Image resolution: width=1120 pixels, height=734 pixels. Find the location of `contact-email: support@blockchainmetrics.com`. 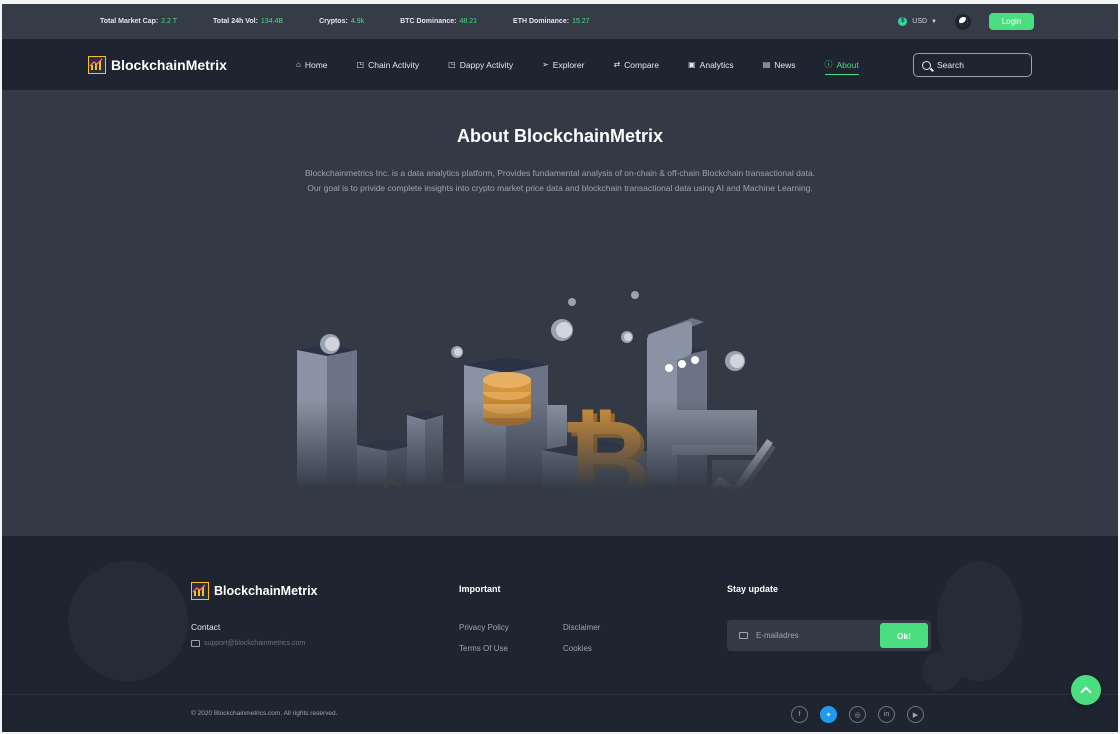

contact-email: support@blockchainmetrics.com is located at coordinates (255, 643).